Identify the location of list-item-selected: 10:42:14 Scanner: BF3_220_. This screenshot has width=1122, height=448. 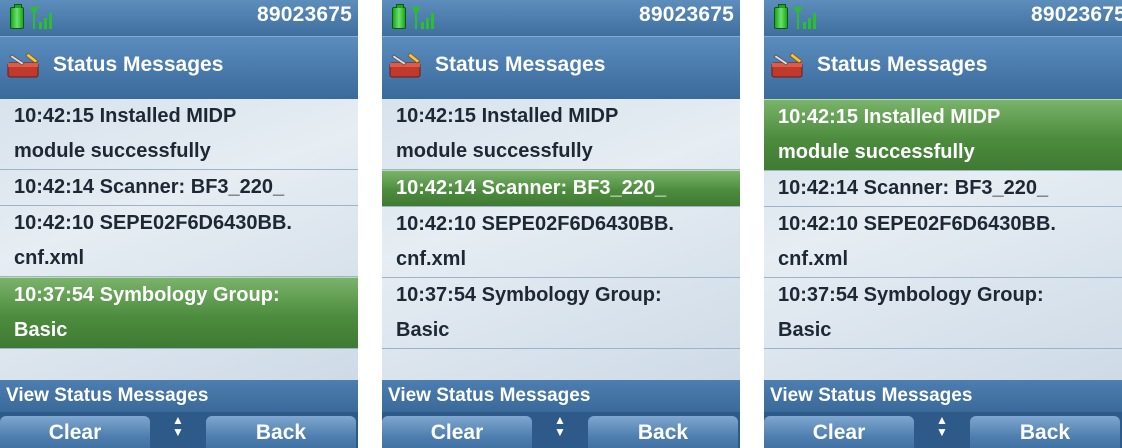
(561, 188).